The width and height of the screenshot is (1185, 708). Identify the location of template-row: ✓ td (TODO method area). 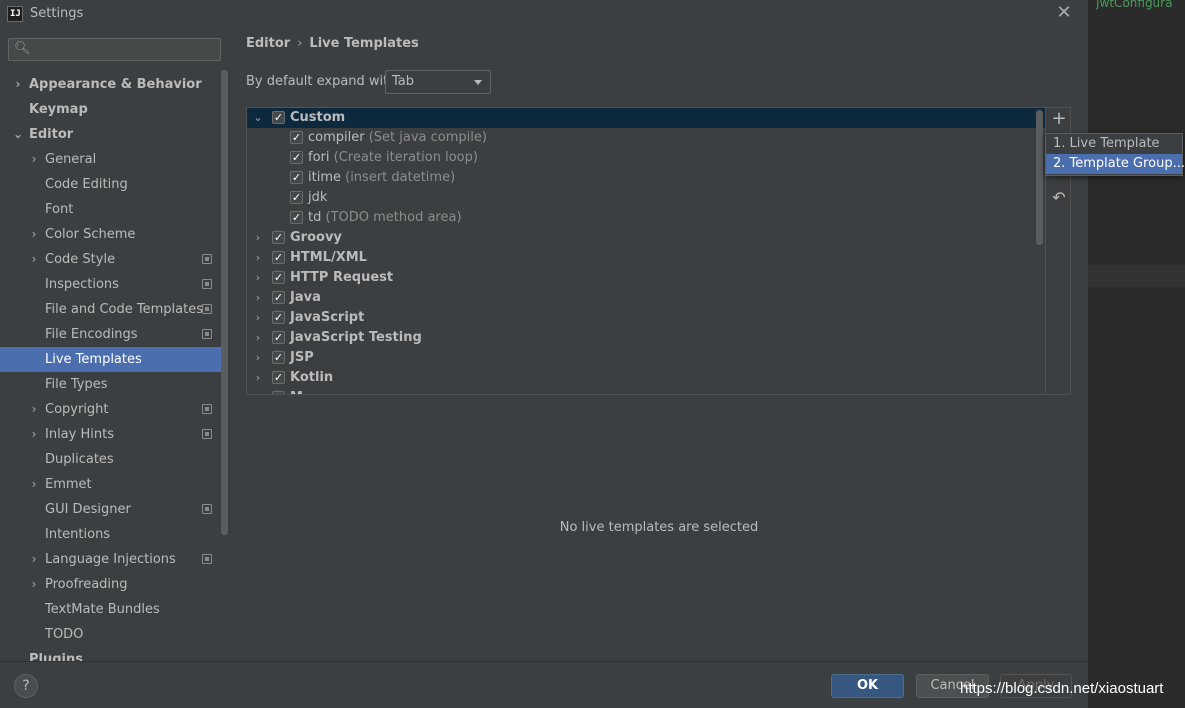
(646, 218).